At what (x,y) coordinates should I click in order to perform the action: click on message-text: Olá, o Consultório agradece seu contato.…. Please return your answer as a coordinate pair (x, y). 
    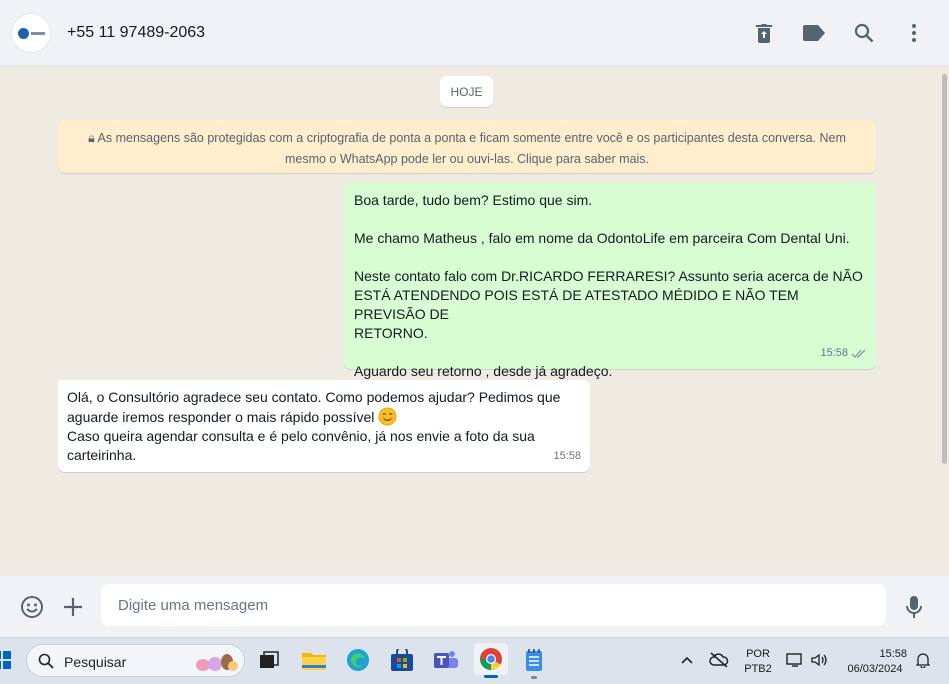
    Looking at the image, I should click on (314, 397).